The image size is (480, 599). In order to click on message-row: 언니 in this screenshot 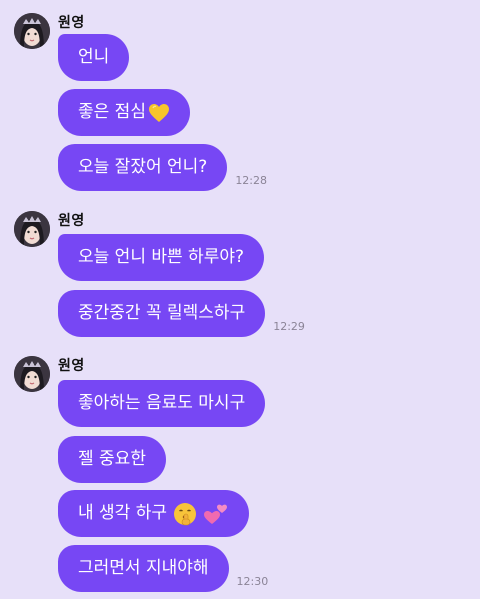, I will do `click(94, 57)`.